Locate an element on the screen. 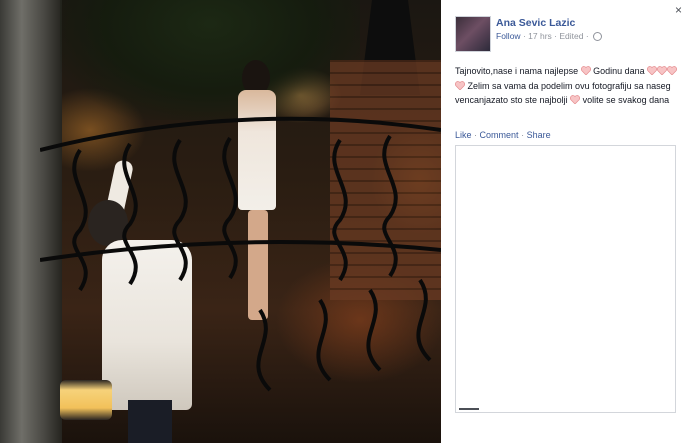  author-name: Ana Sevic Lazic is located at coordinates (535, 23).